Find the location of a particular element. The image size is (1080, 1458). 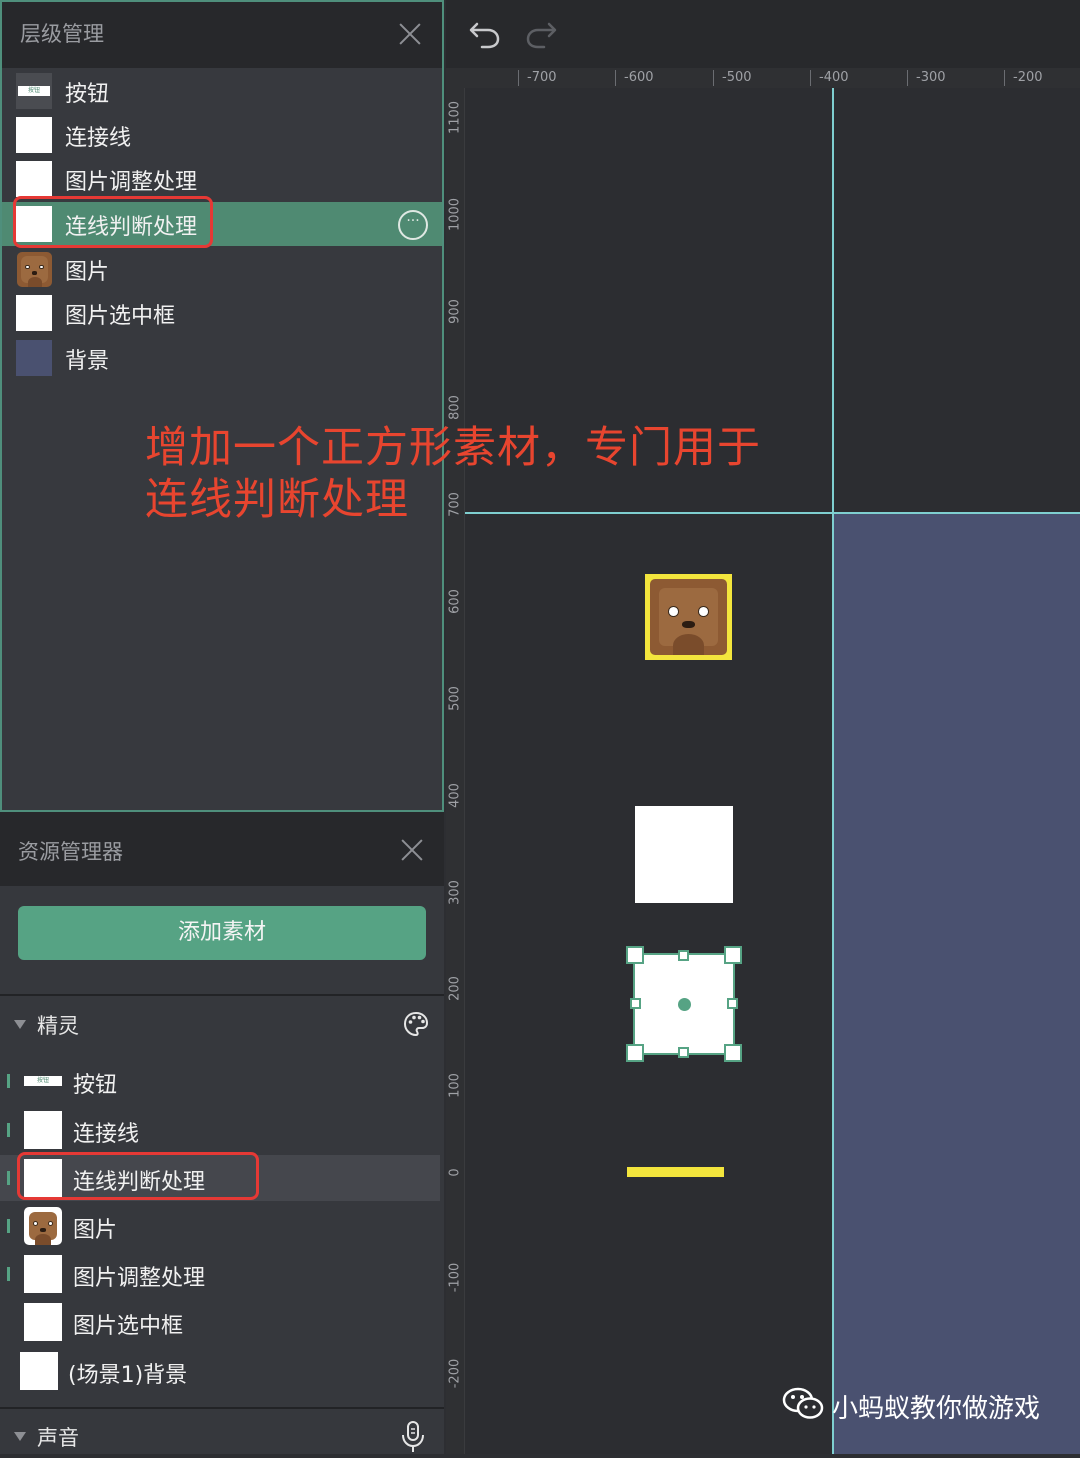

layer-item-image: 图片 is located at coordinates (222, 269).